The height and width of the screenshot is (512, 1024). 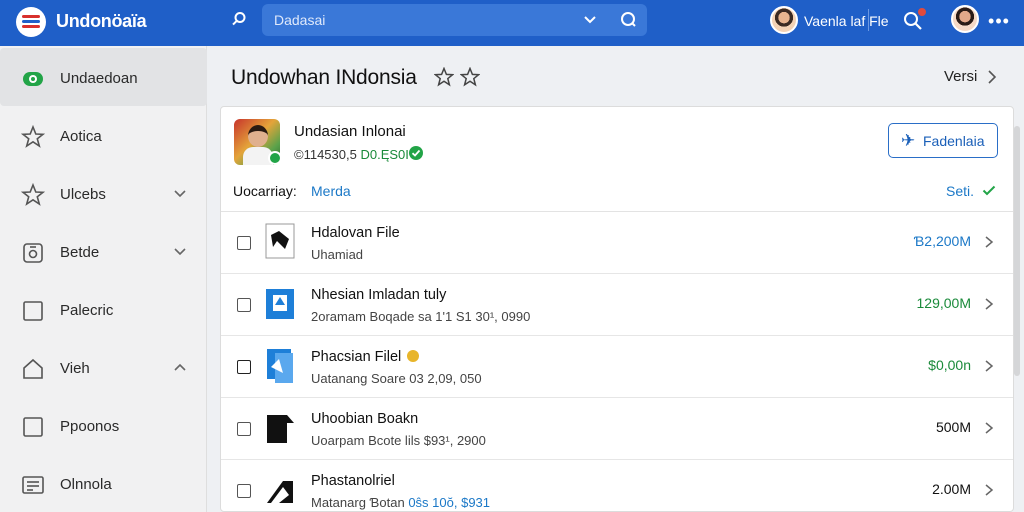 What do you see at coordinates (83, 194) in the screenshot?
I see `sidebar-item-label: Ulcebs` at bounding box center [83, 194].